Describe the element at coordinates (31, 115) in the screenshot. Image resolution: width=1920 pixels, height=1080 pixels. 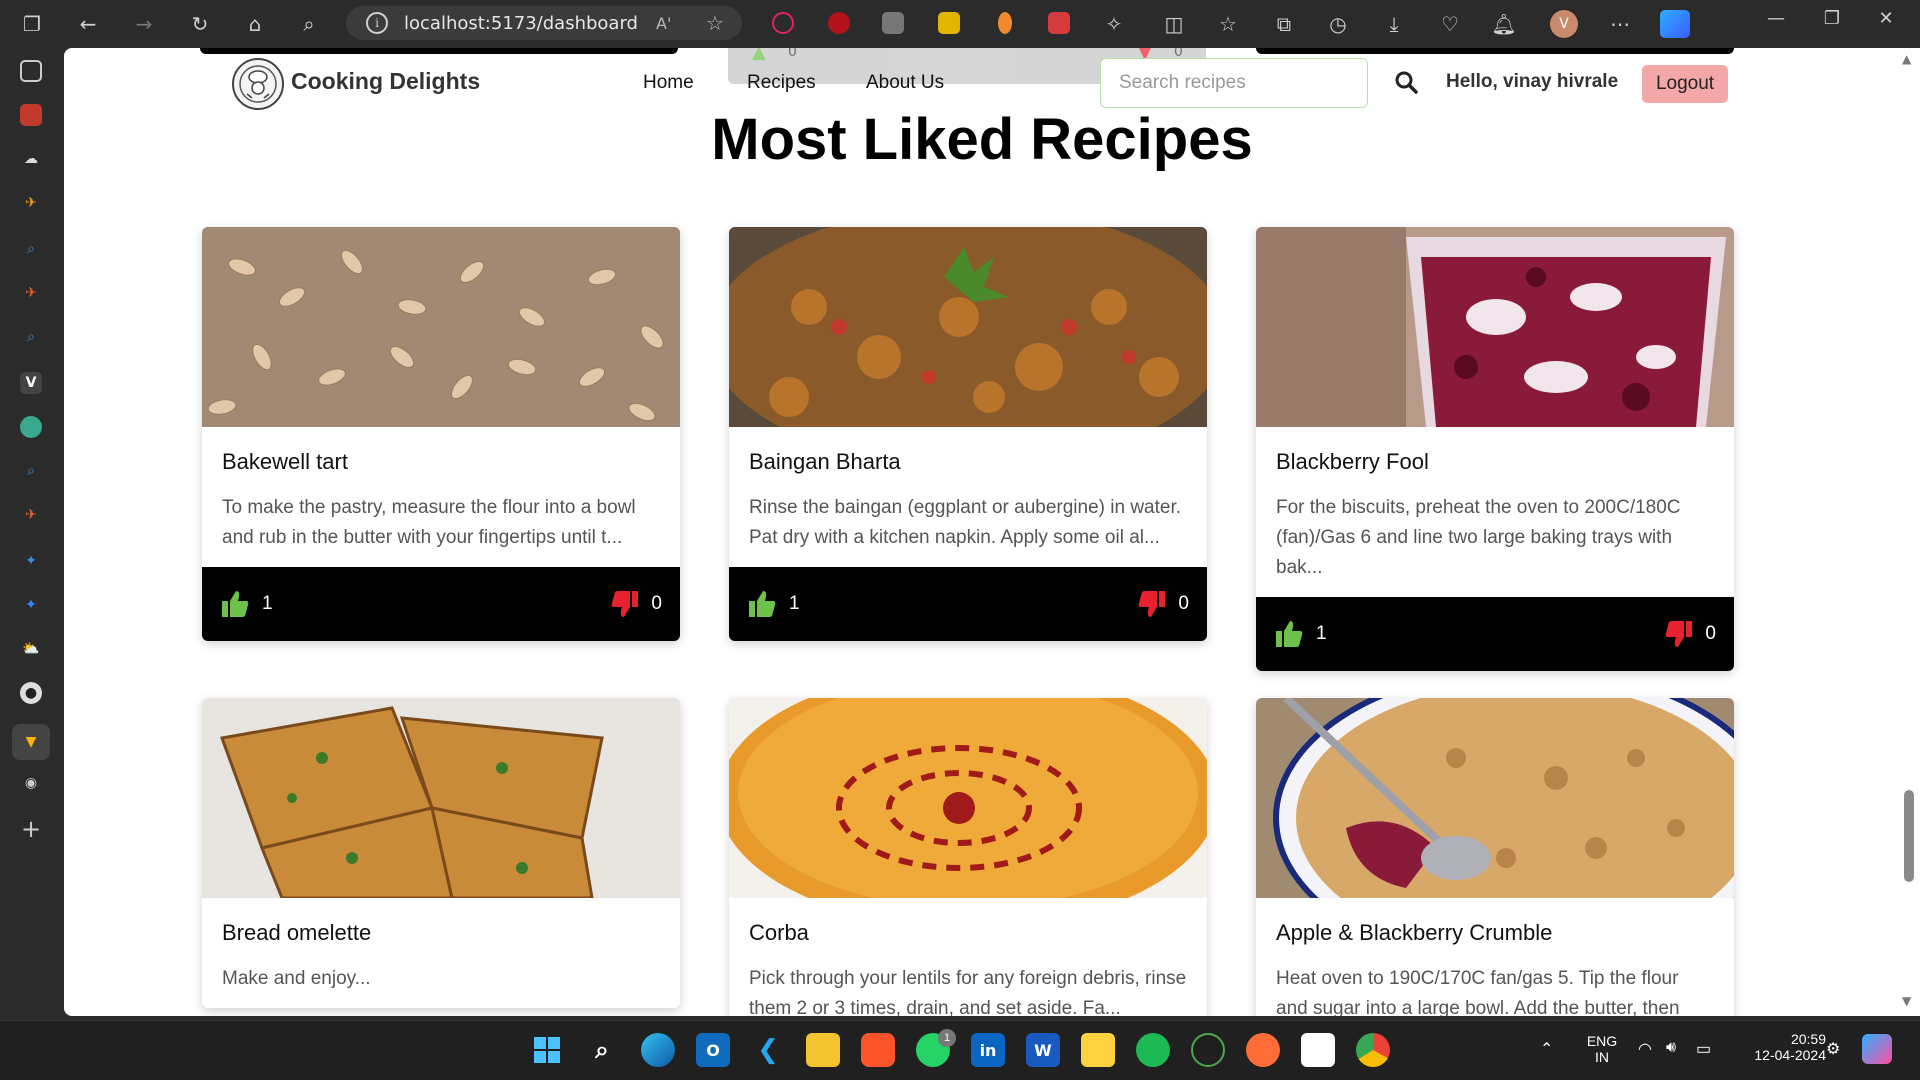
I see `sidebar-pdf-icon` at that location.